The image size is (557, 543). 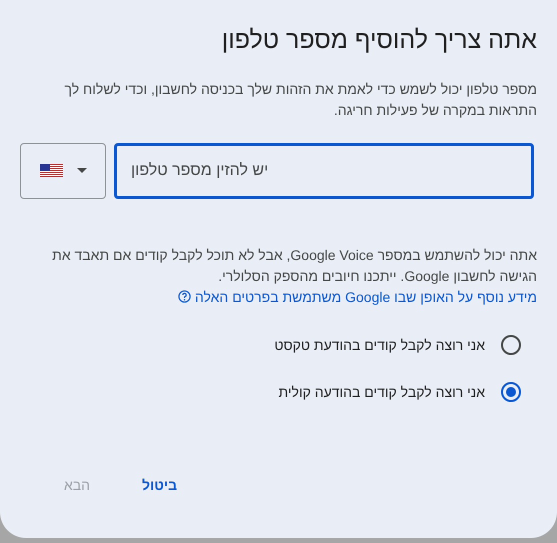 I want to click on description-text: מספר טלפון יכול לשמש כדי לאמת את הזהות שלך בכניסה לחשבון, וכדי לשלוח לך התראות במקרה של פעילות חריגה., so click(x=300, y=100).